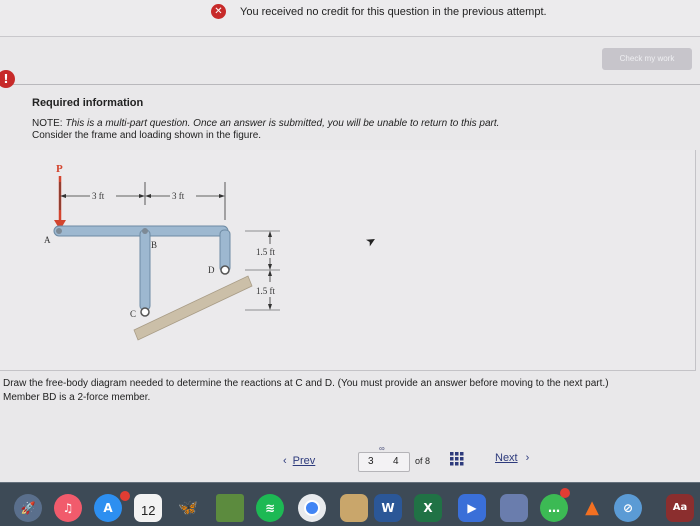 This screenshot has width=700, height=526. What do you see at coordinates (133, 314) in the screenshot?
I see `point-label: C` at bounding box center [133, 314].